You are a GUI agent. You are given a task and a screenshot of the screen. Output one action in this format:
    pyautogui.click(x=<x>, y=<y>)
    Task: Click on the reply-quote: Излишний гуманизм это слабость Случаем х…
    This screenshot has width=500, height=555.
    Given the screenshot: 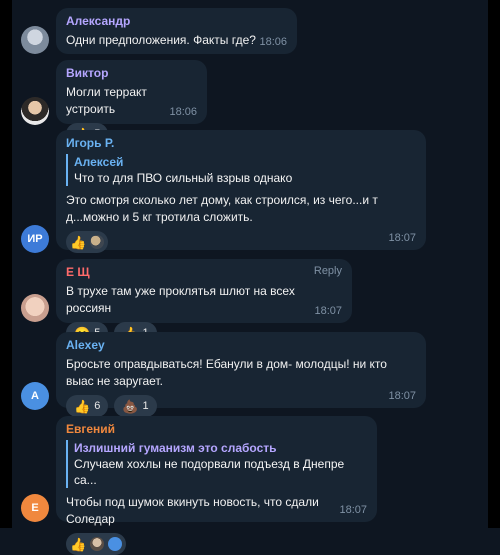 What is the action you would take?
    pyautogui.click(x=216, y=464)
    